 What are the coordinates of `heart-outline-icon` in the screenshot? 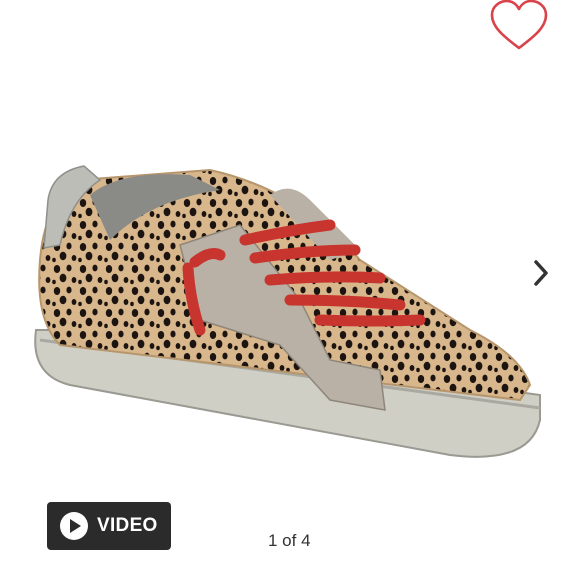 It's located at (519, 25).